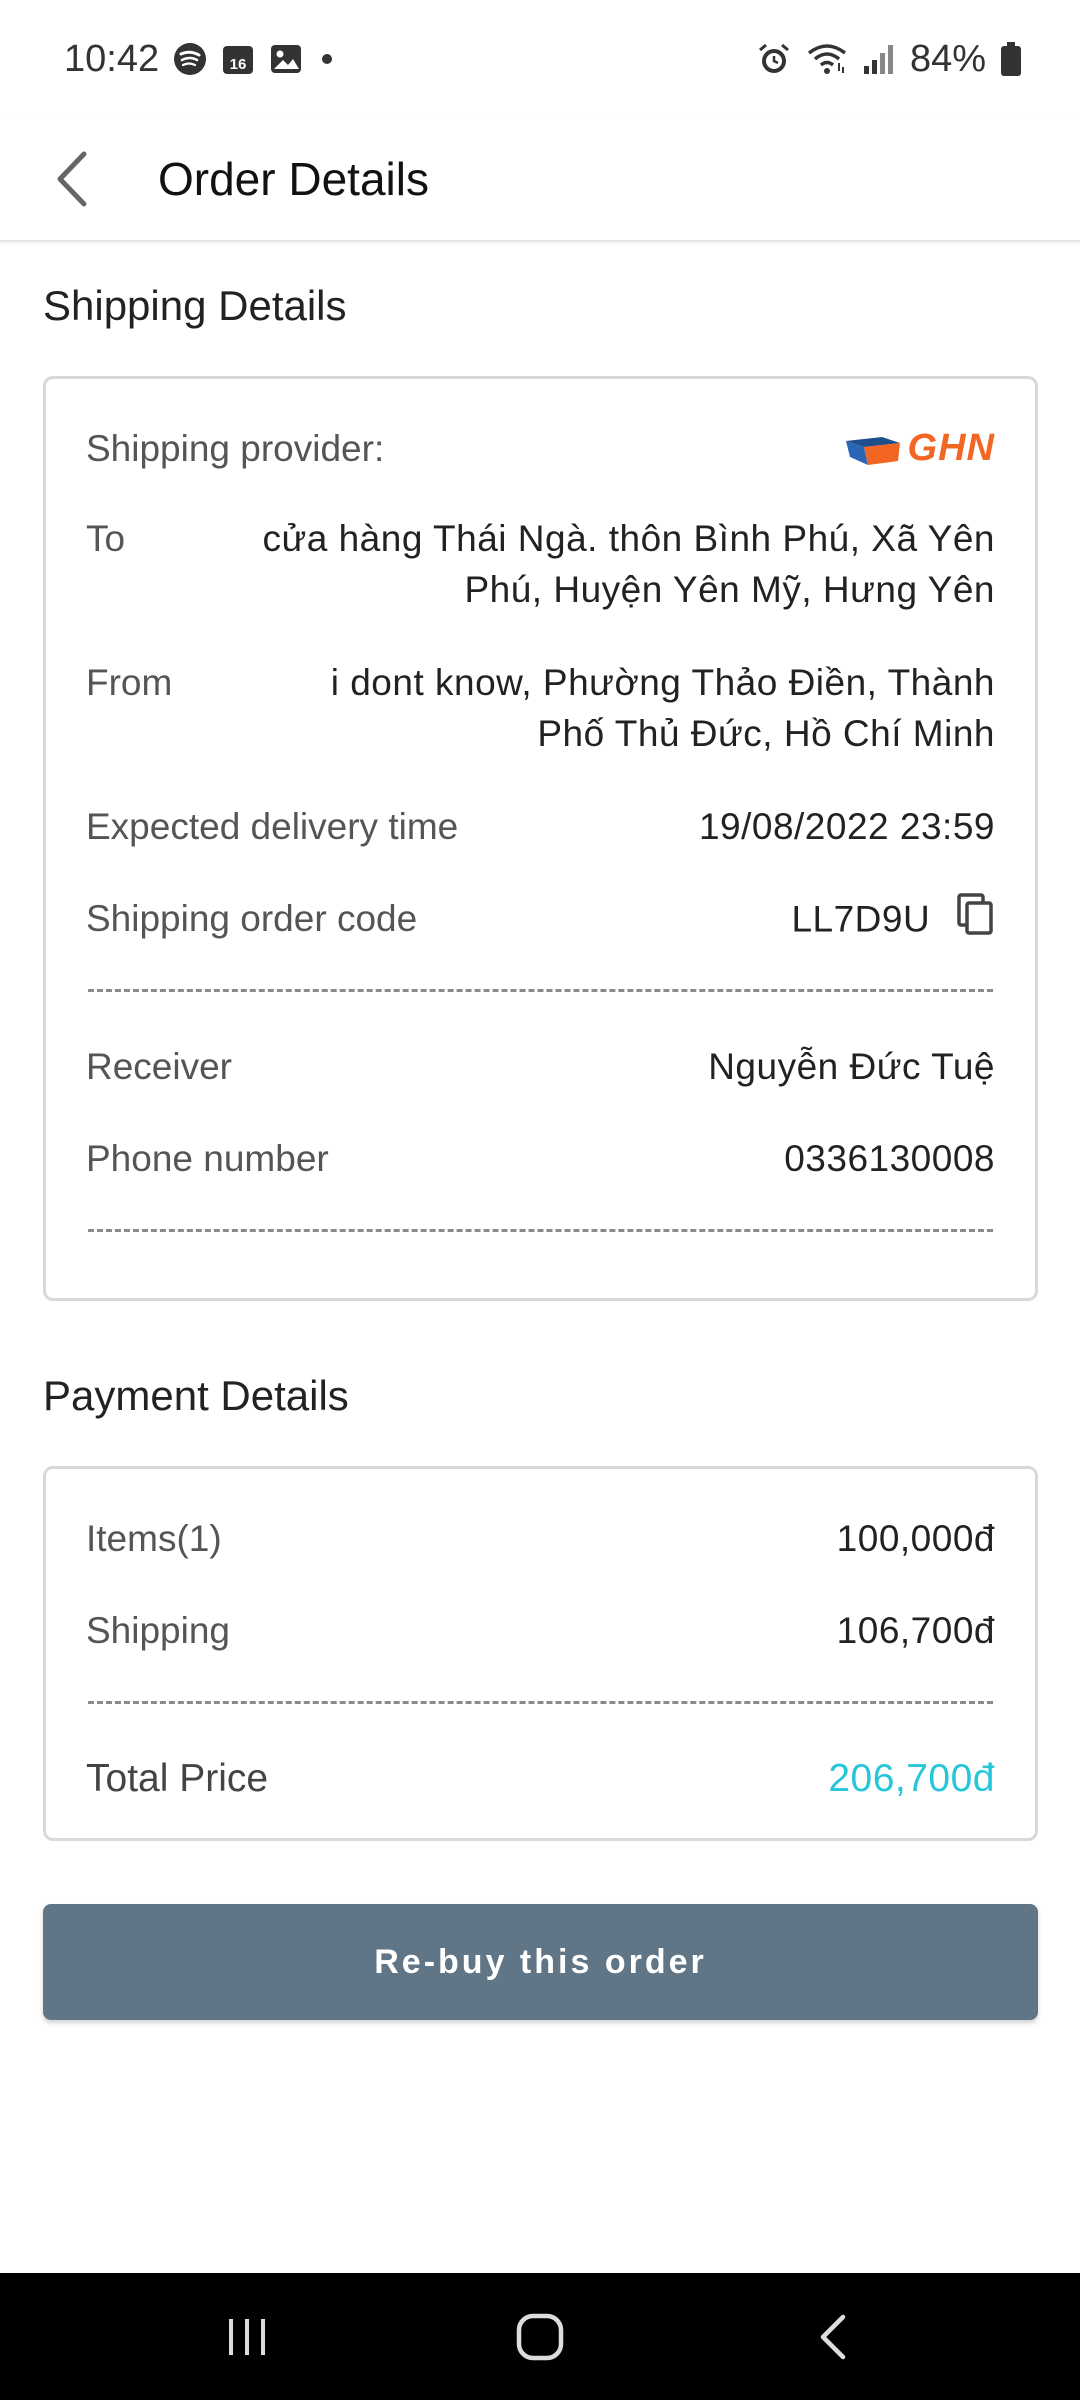 The image size is (1080, 2400). What do you see at coordinates (951, 448) in the screenshot?
I see `ghn-logo-text: GHN` at bounding box center [951, 448].